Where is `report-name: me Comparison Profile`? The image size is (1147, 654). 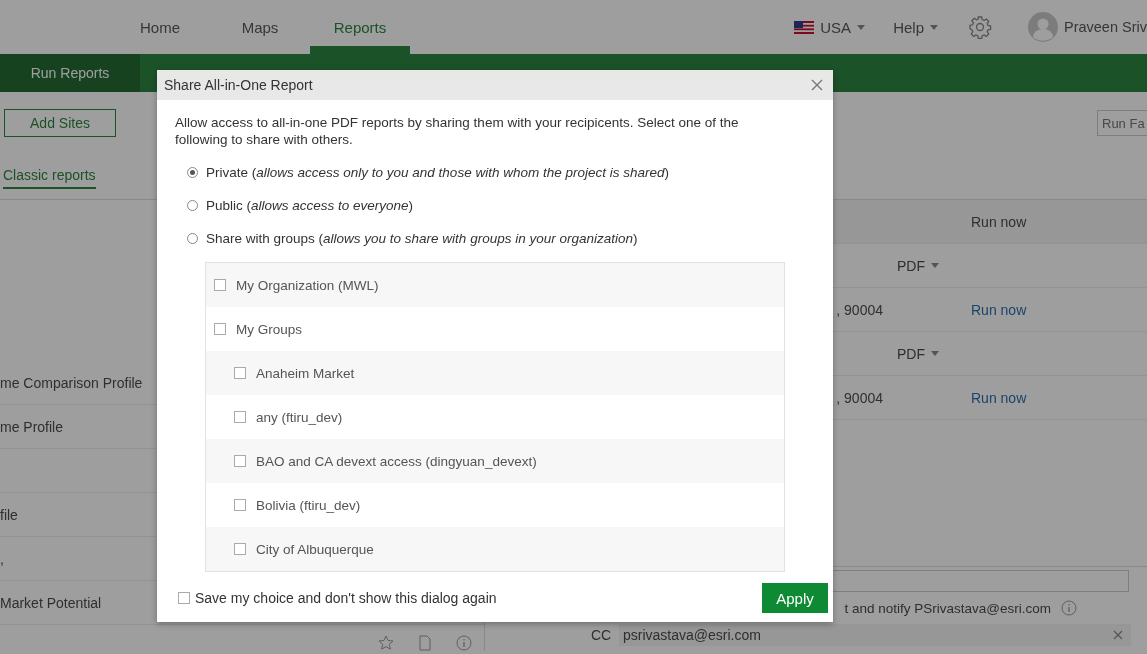 report-name: me Comparison Profile is located at coordinates (71, 382).